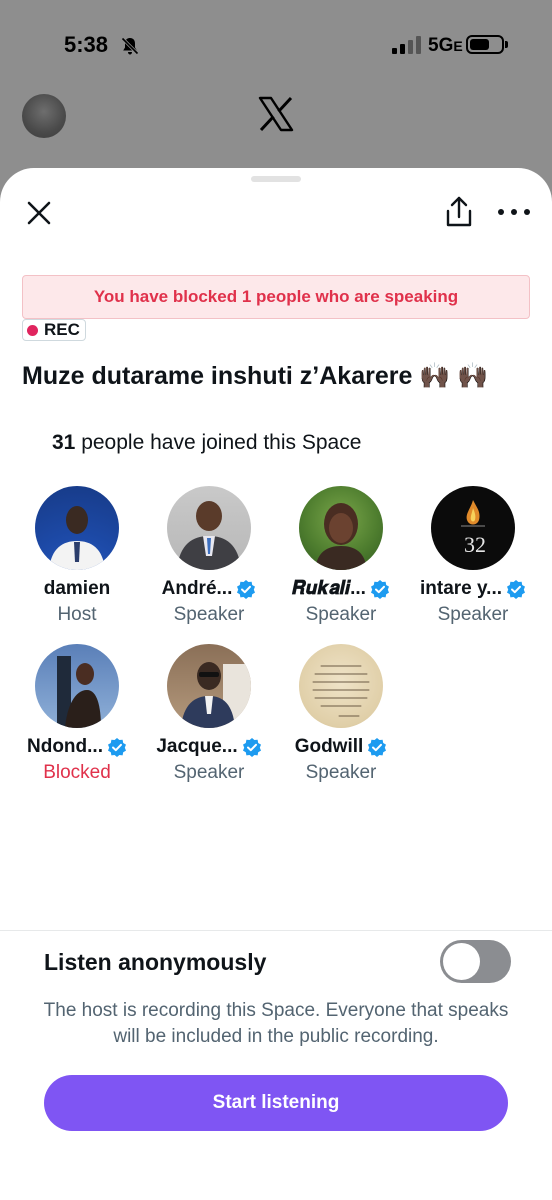 The width and height of the screenshot is (552, 1200). Describe the element at coordinates (461, 961) in the screenshot. I see `toggle-knob` at that location.